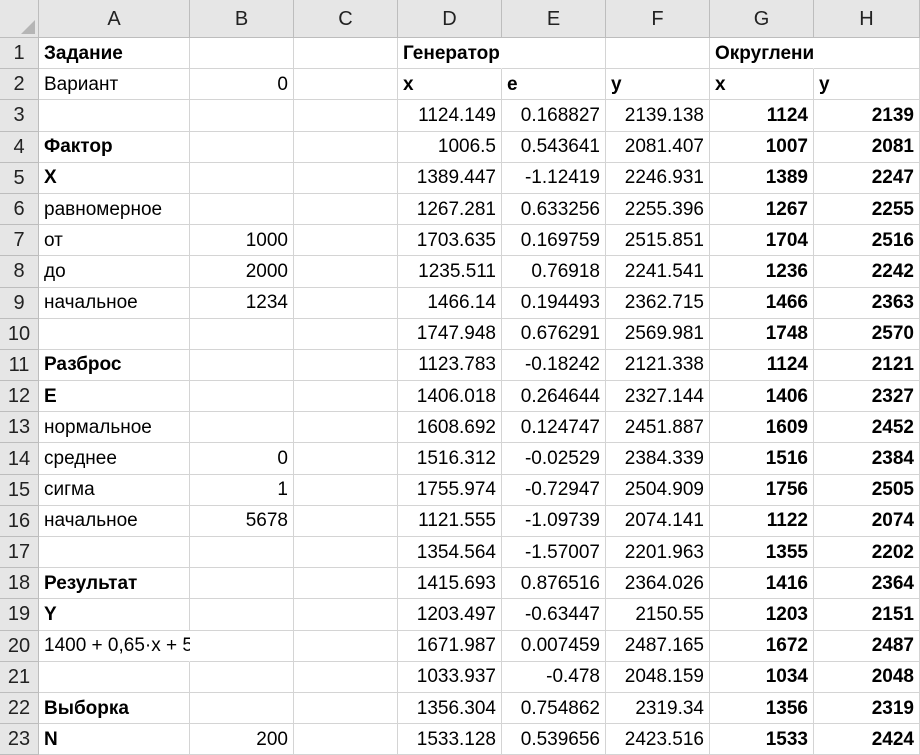  What do you see at coordinates (114, 708) in the screenshot?
I see `cell-a22: Выборка` at bounding box center [114, 708].